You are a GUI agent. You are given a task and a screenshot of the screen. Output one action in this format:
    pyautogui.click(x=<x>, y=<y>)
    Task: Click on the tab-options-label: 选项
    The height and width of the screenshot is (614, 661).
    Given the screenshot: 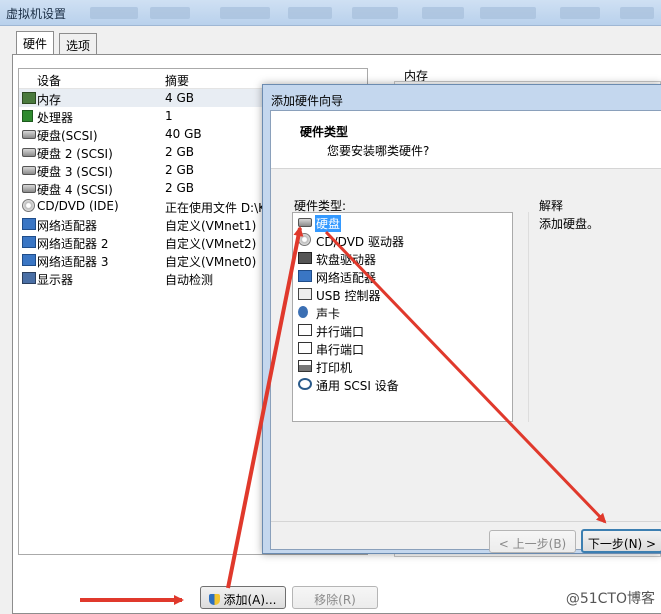 What is the action you would take?
    pyautogui.click(x=78, y=46)
    